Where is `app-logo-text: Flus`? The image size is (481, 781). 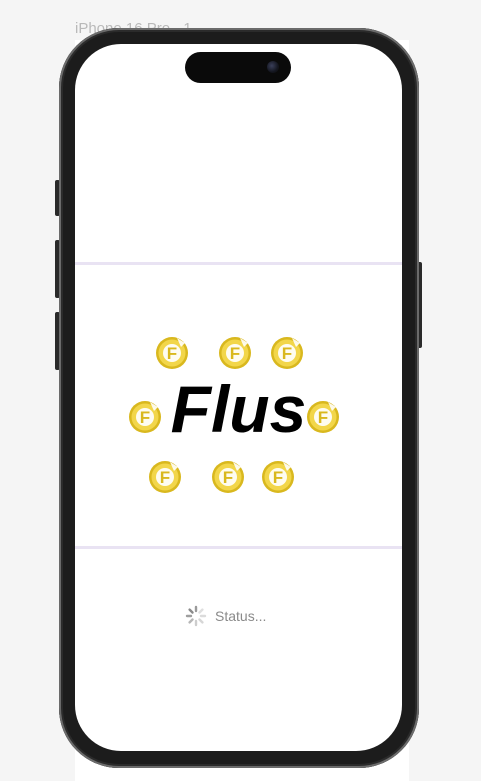 app-logo-text: Flus is located at coordinates (238, 409).